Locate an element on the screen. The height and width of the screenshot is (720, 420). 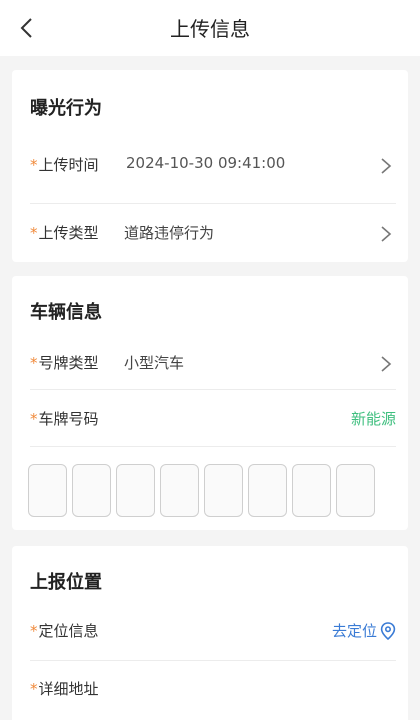
exposure-section-title: 曝光行为 is located at coordinates (66, 108).